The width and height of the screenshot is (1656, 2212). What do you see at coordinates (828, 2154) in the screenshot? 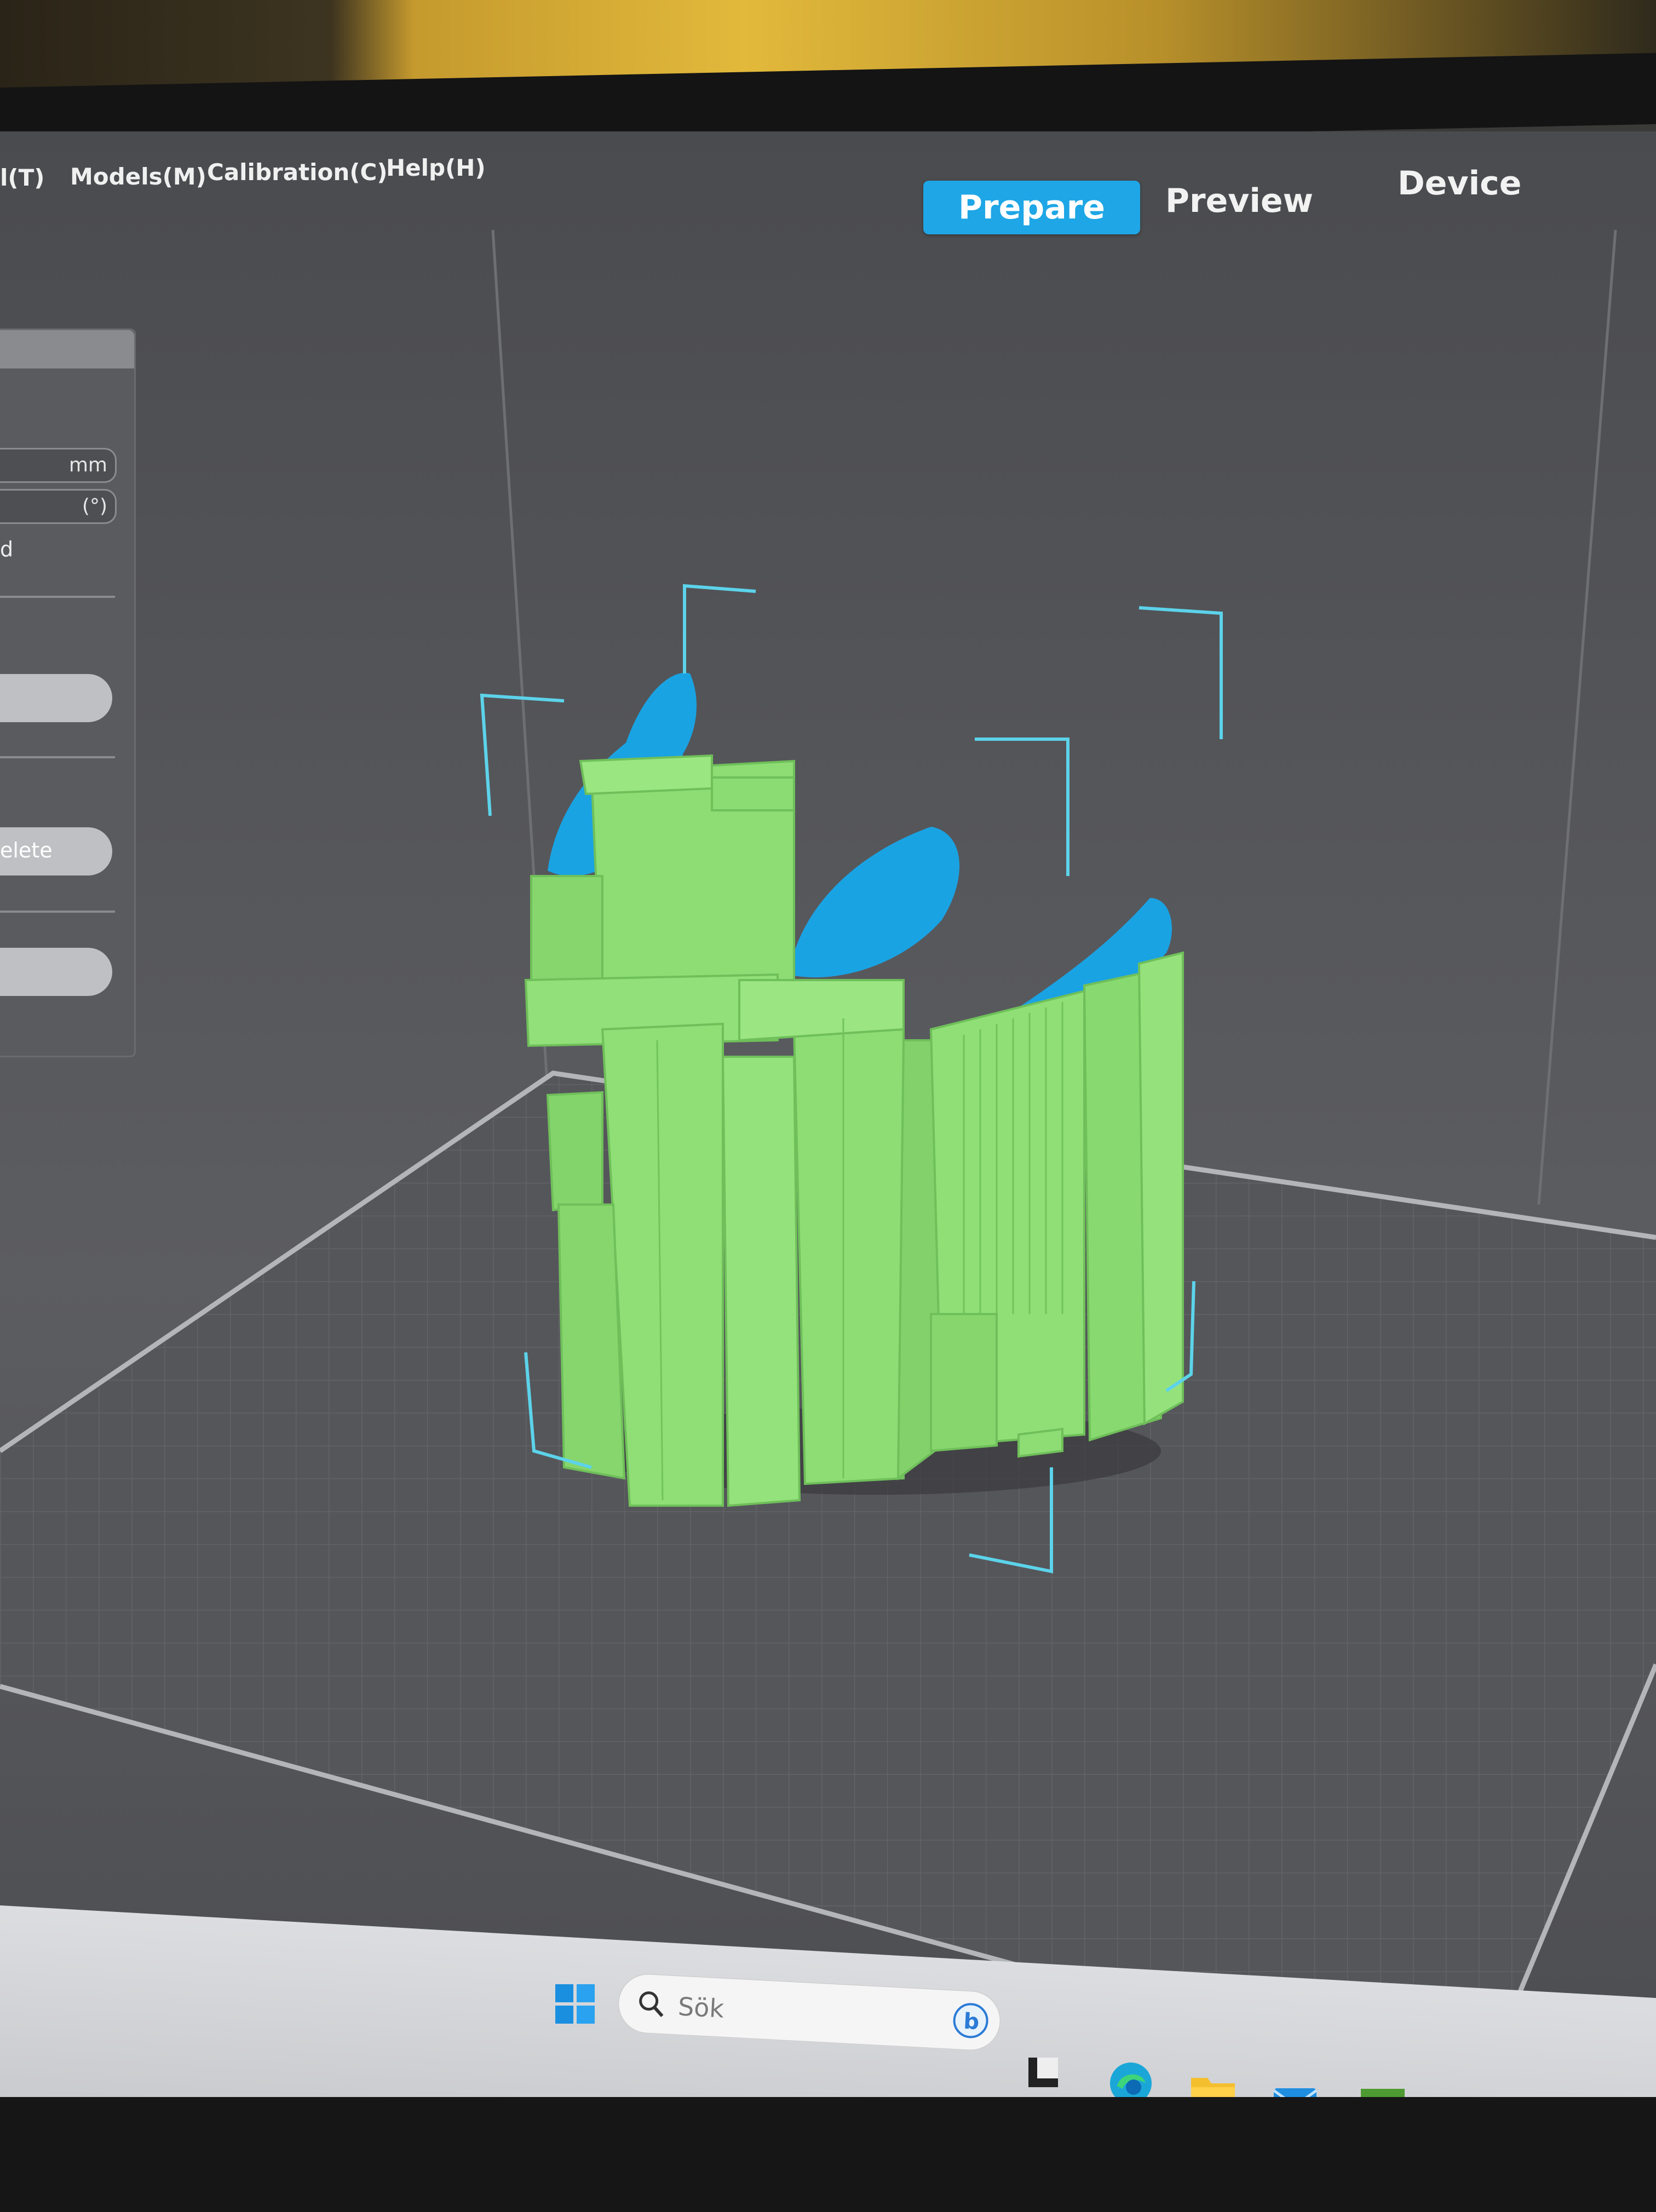
I see `monitor-bezel-bottom` at bounding box center [828, 2154].